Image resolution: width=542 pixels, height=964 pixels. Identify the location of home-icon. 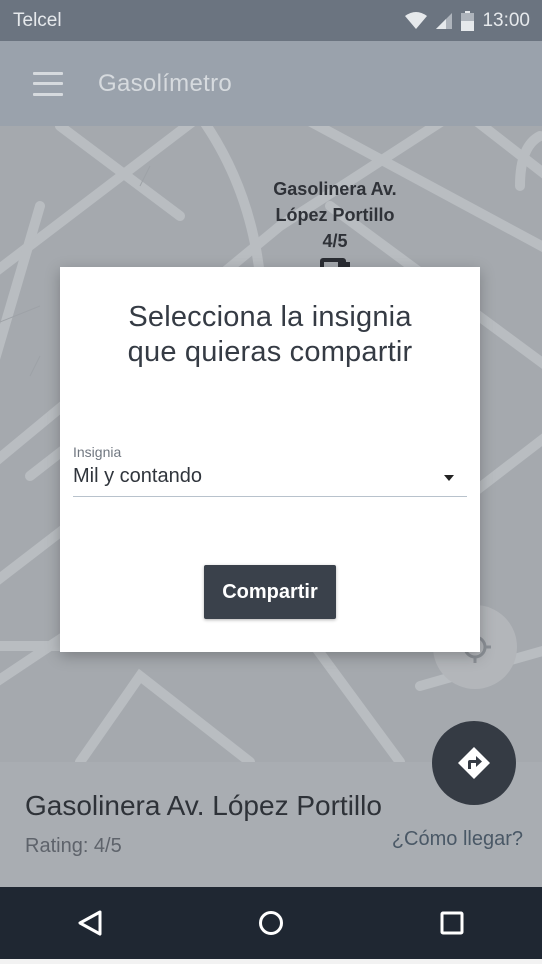
(270, 923).